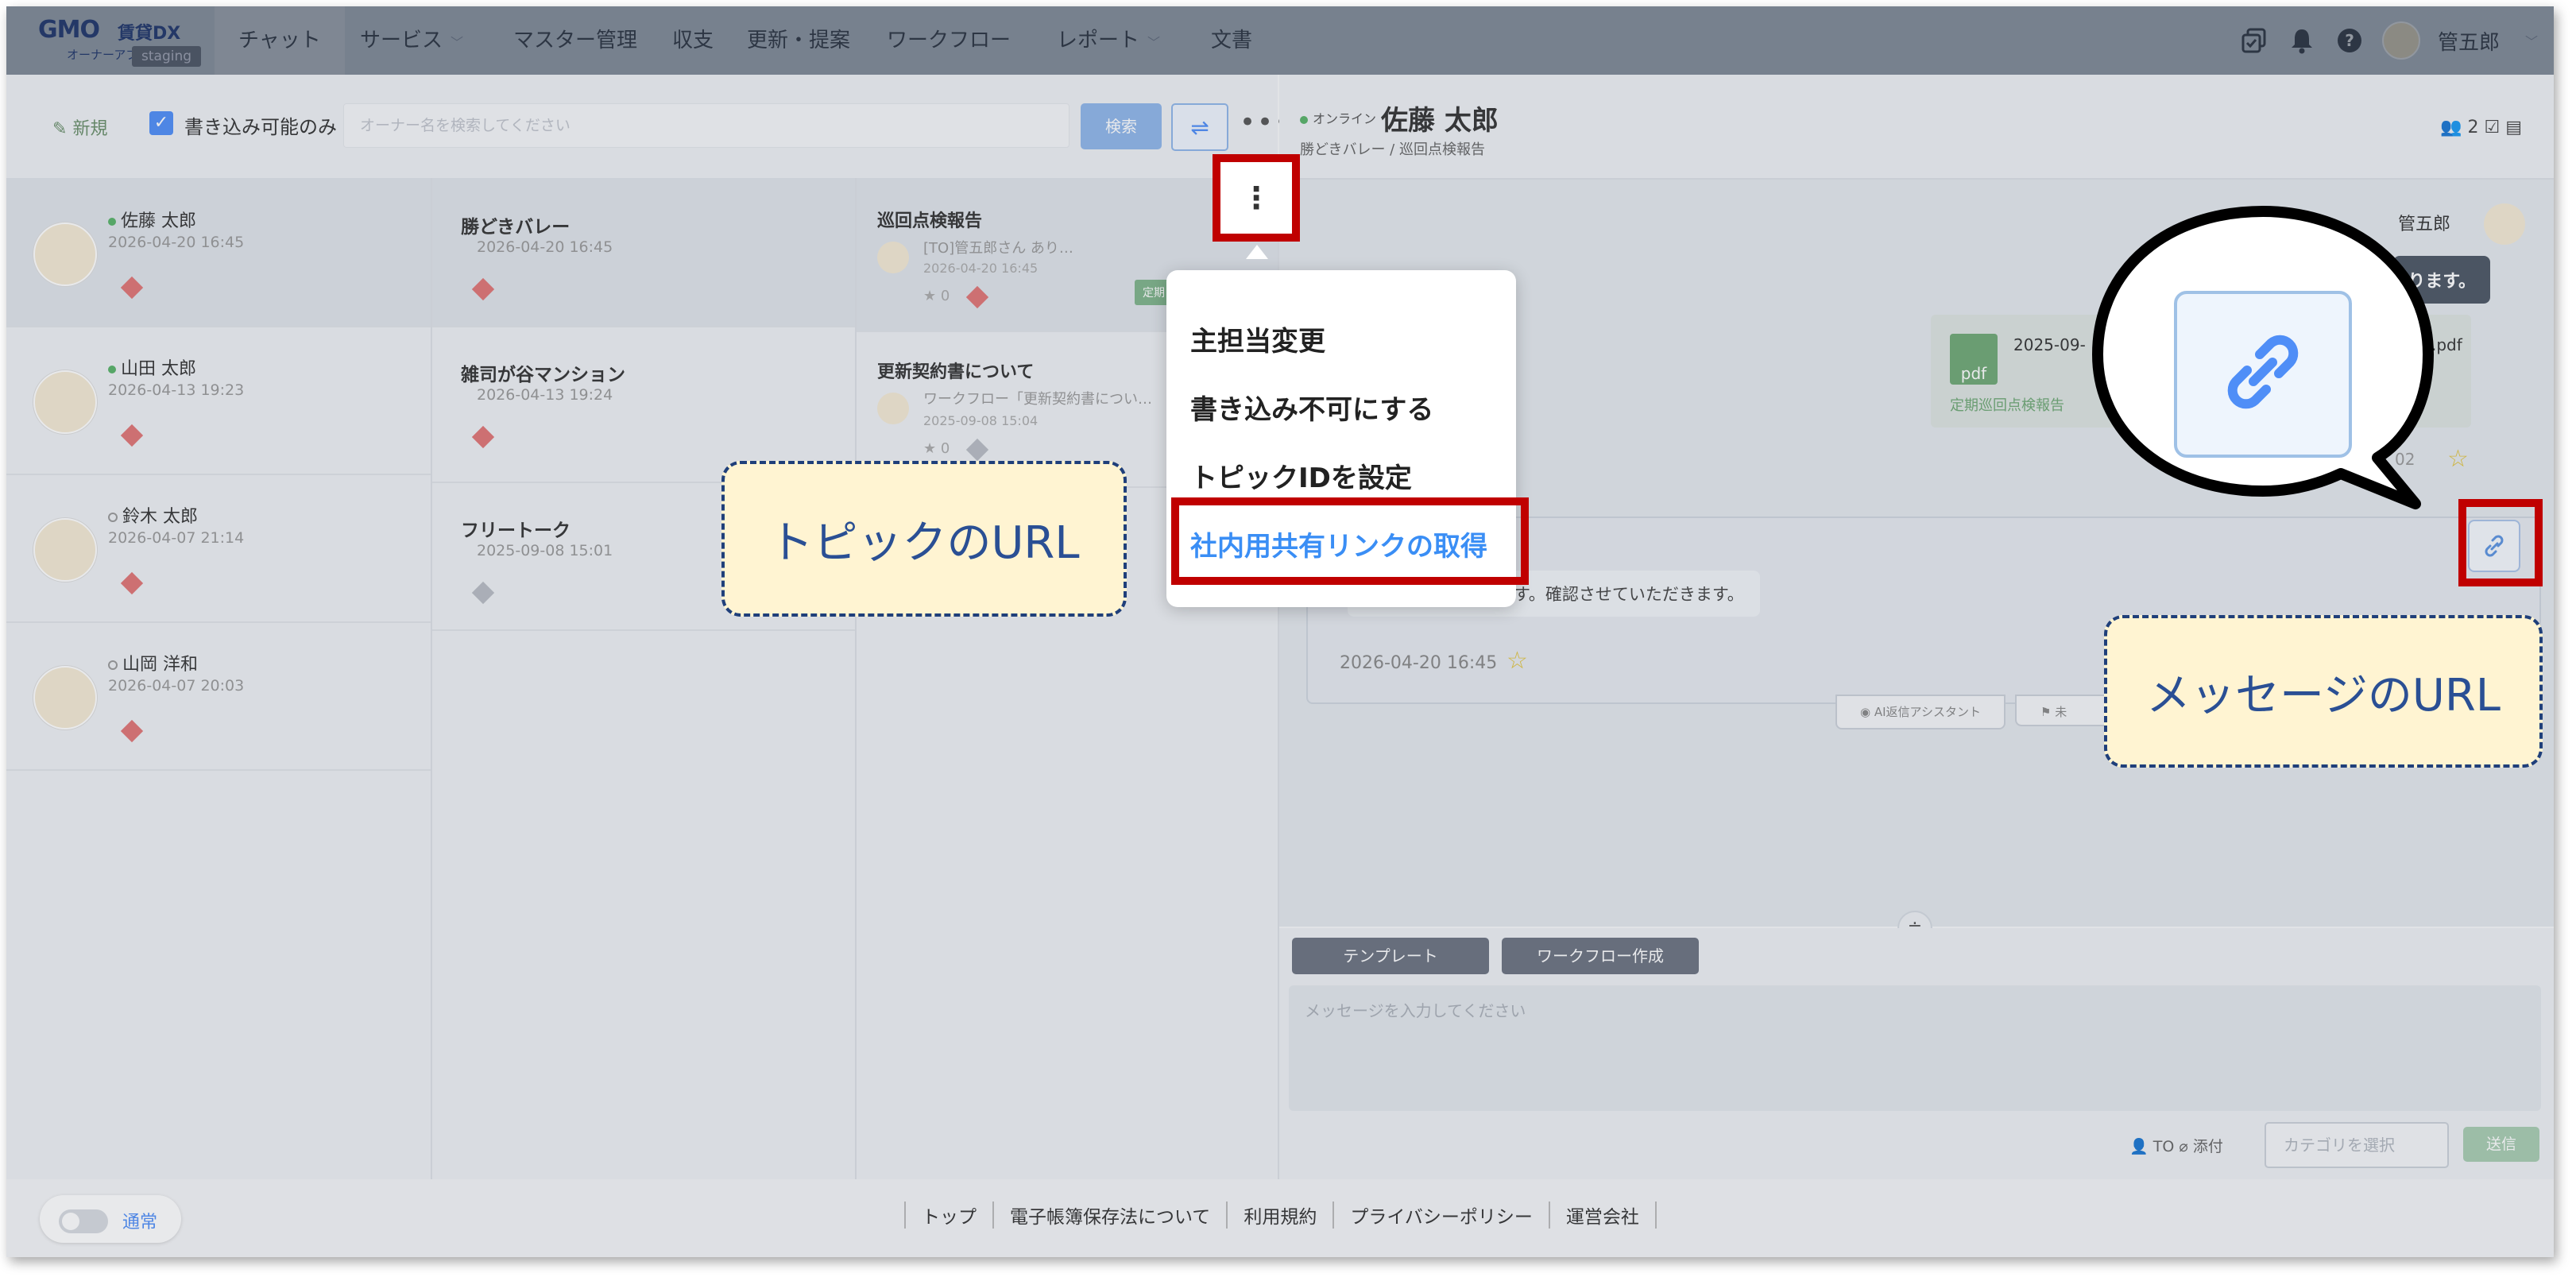 The width and height of the screenshot is (2576, 1277). Describe the element at coordinates (1311, 407) in the screenshot. I see `menu-item-make-readonly: 書き込み不可にする` at that location.